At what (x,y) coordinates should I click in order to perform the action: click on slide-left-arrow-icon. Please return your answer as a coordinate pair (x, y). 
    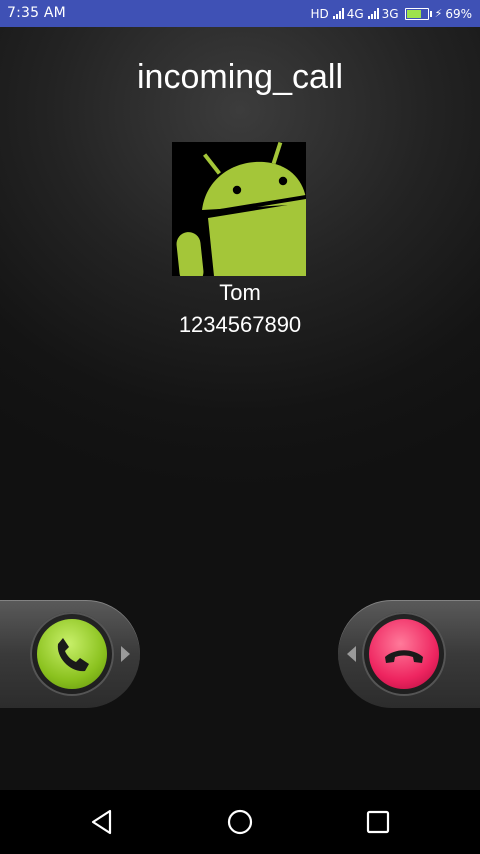
    Looking at the image, I should click on (351, 654).